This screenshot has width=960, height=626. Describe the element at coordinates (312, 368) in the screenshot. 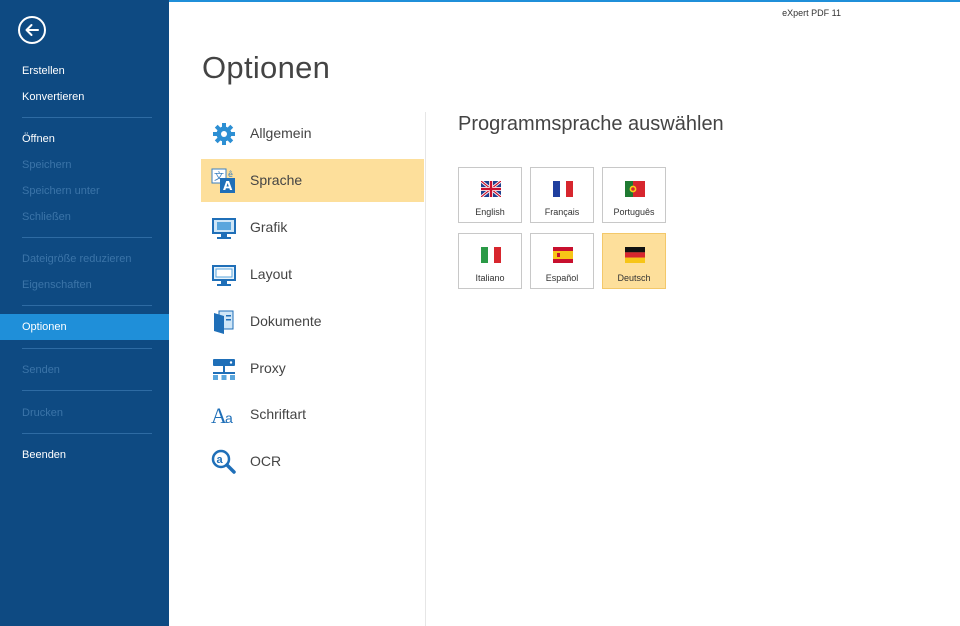

I see `category-proxy: Proxy` at that location.